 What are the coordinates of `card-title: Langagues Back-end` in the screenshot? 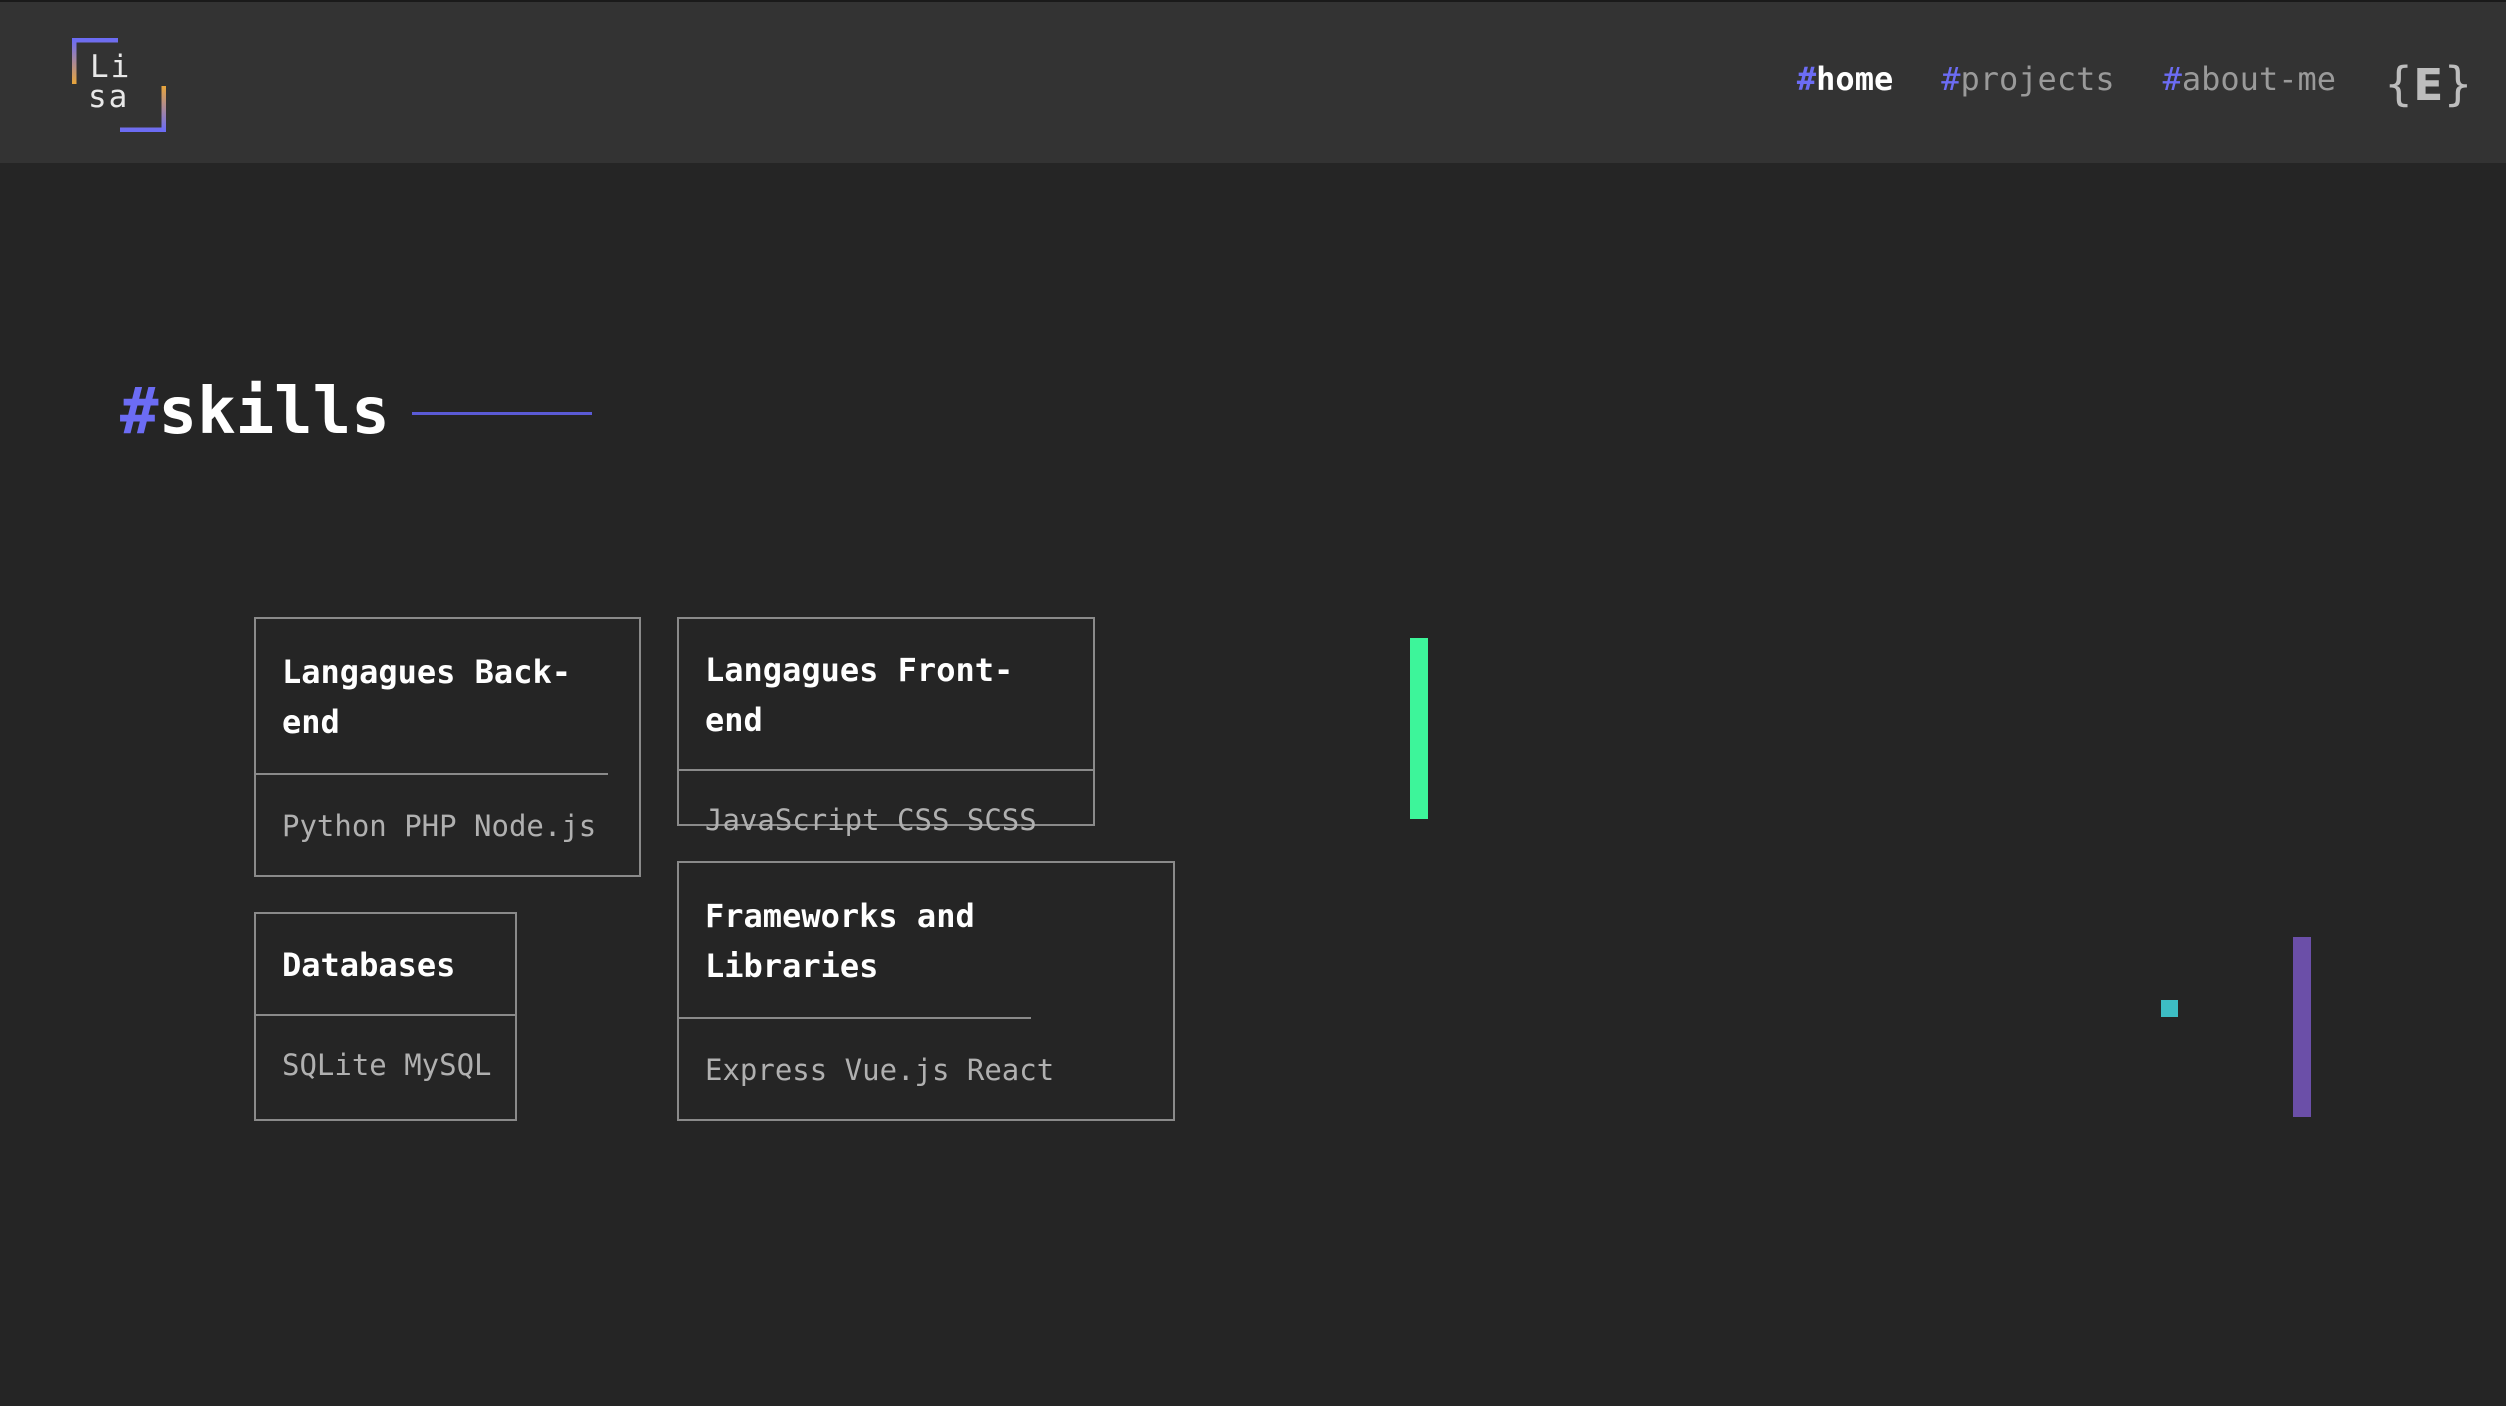 It's located at (432, 697).